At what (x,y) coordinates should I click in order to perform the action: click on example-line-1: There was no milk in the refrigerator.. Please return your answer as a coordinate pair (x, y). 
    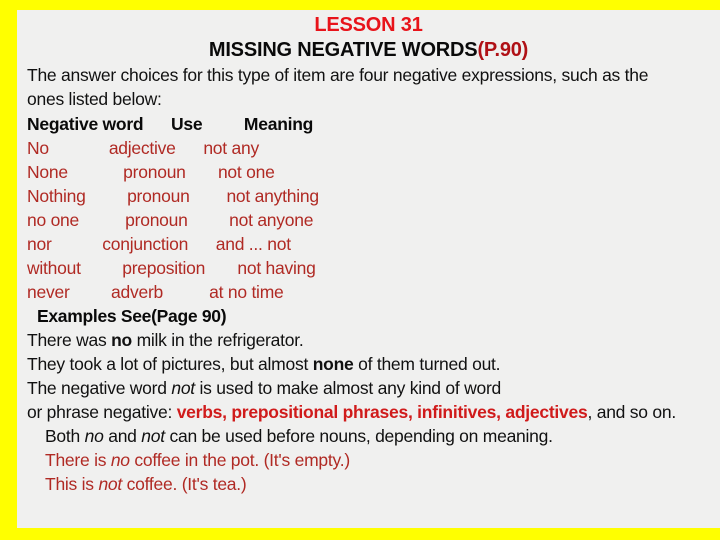
    Looking at the image, I should click on (368, 340).